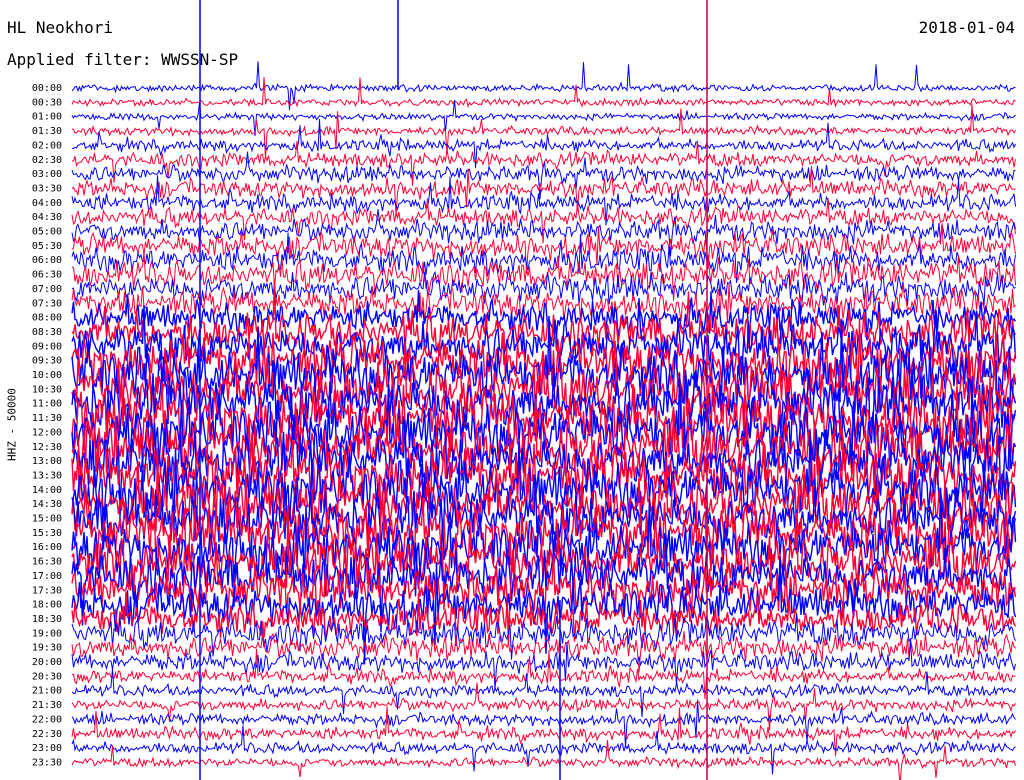 The width and height of the screenshot is (1024, 780). Describe the element at coordinates (966, 27) in the screenshot. I see `date-label: 2018-01-04` at that location.